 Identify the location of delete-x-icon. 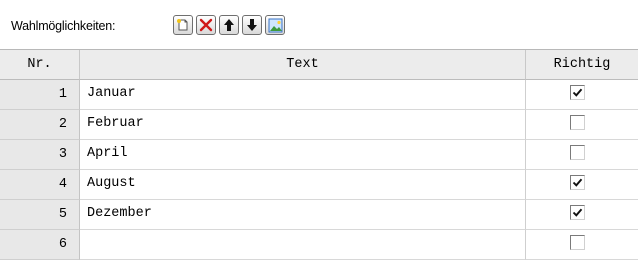
(206, 25).